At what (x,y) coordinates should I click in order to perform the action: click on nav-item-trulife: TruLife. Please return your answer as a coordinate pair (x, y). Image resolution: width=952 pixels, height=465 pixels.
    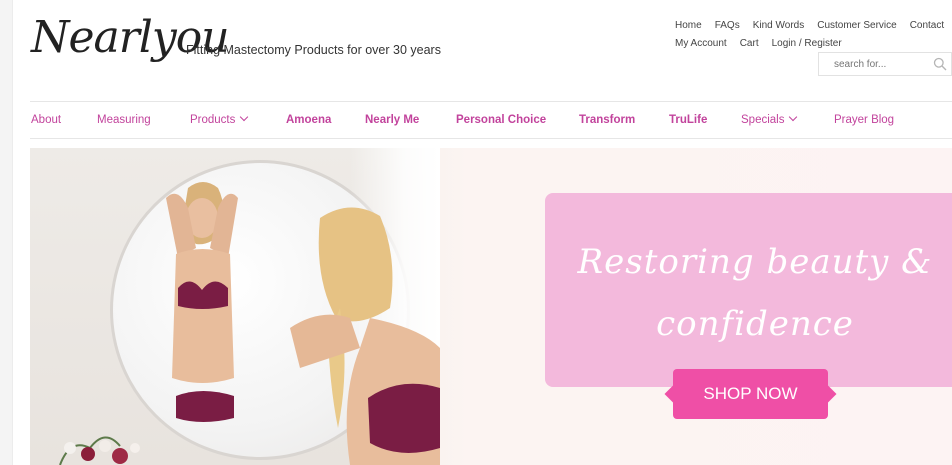
    Looking at the image, I should click on (688, 120).